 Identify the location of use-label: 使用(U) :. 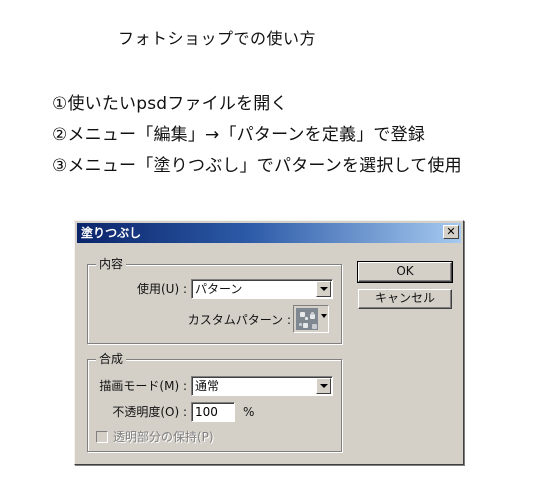
(161, 289).